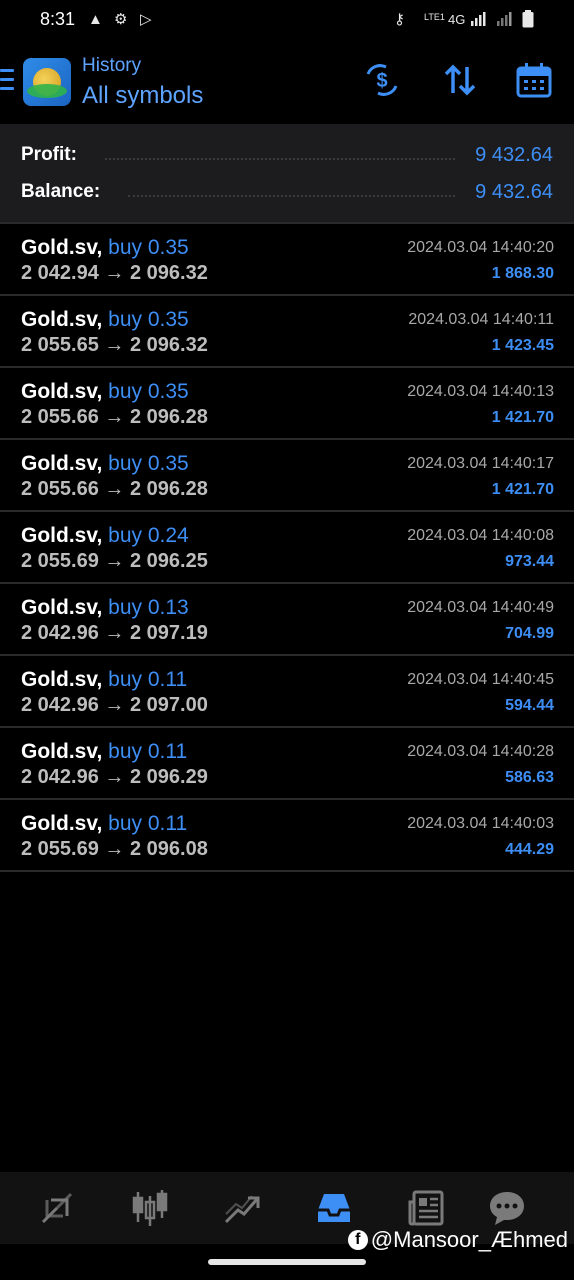 The image size is (574, 1280). I want to click on balance-value: 9 432.64, so click(514, 191).